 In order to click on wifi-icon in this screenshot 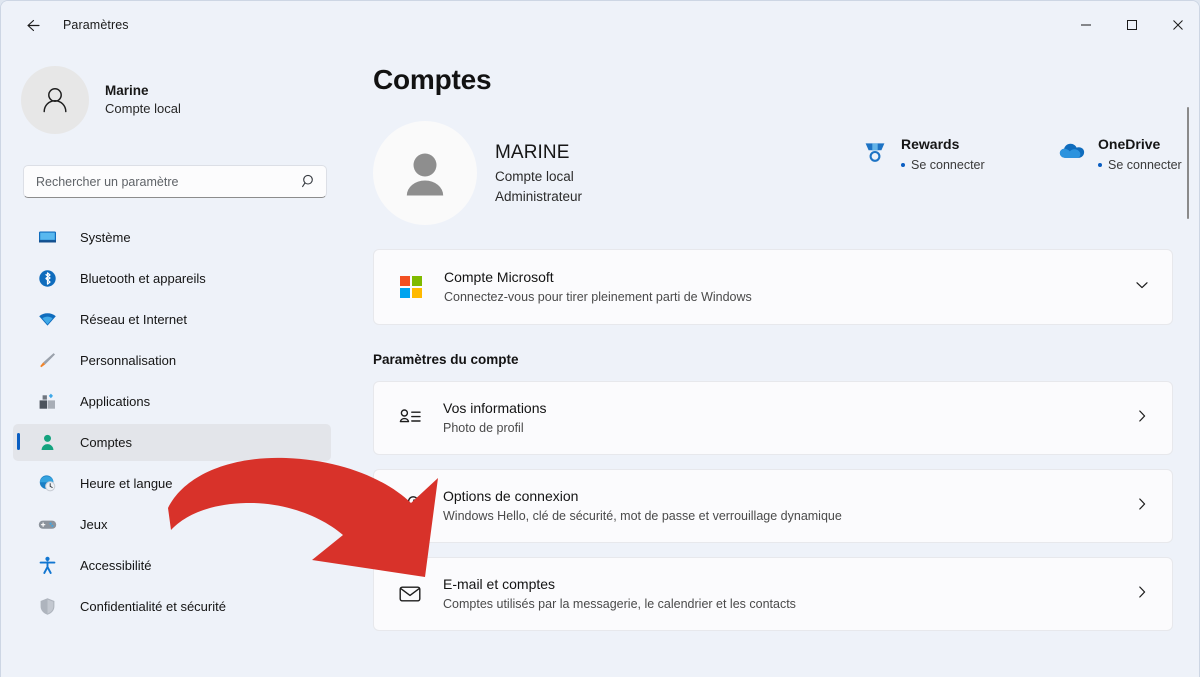, I will do `click(47, 320)`.